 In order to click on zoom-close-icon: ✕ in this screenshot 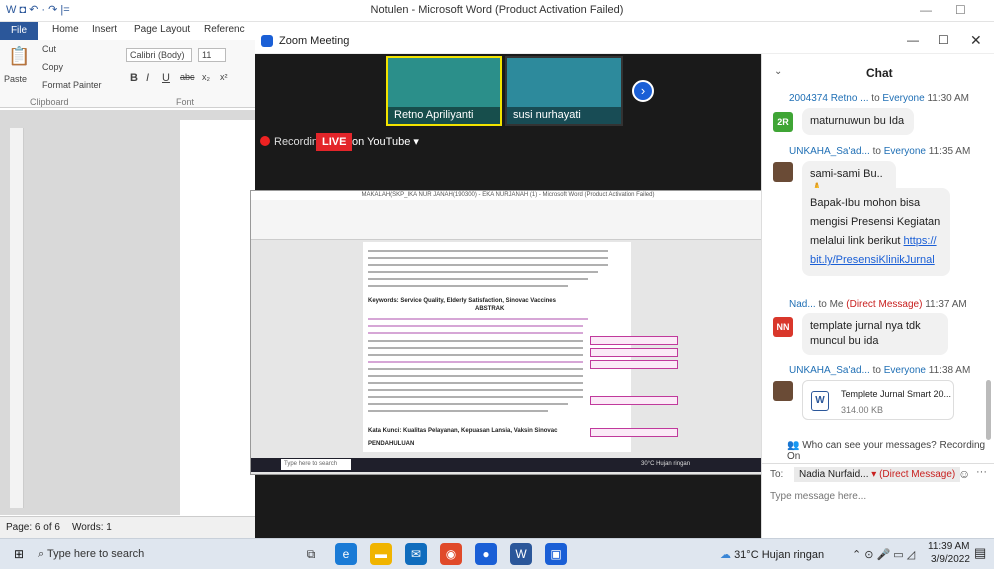, I will do `click(976, 40)`.